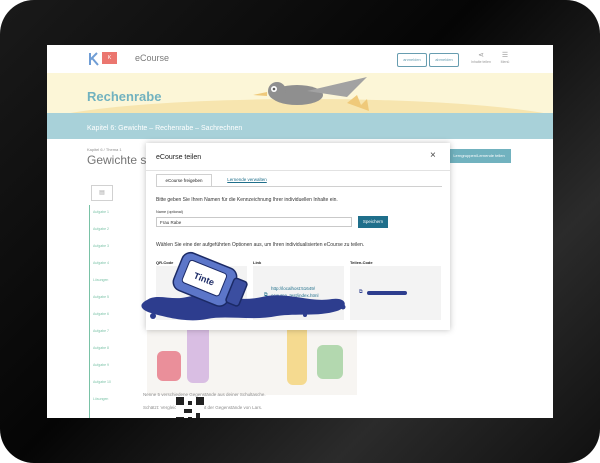 This screenshot has width=600, height=463. What do you see at coordinates (373, 222) in the screenshot?
I see `save-button: Speichern` at bounding box center [373, 222].